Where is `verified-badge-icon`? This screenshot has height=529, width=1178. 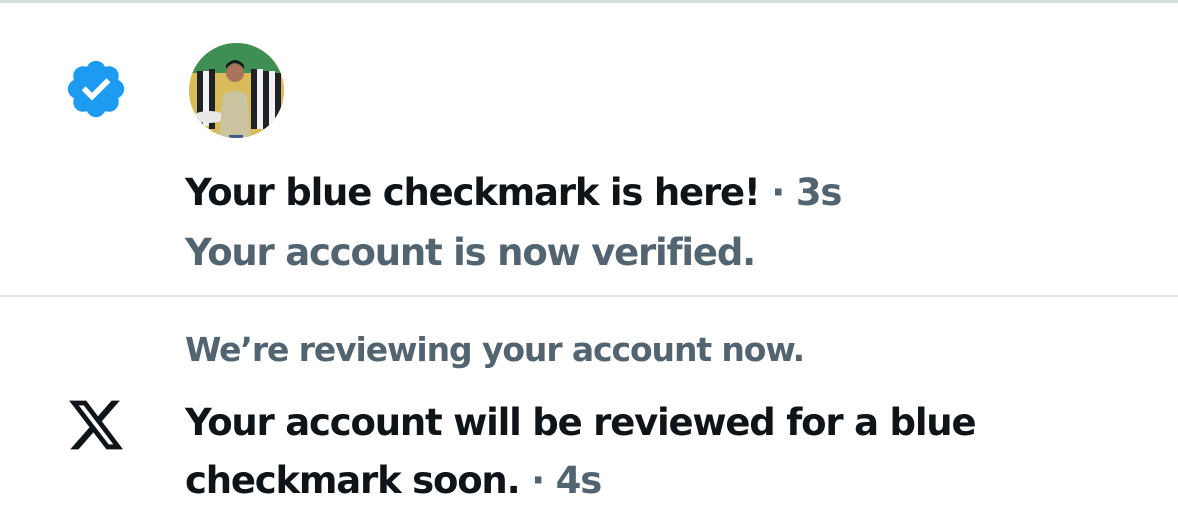 verified-badge-icon is located at coordinates (96, 89).